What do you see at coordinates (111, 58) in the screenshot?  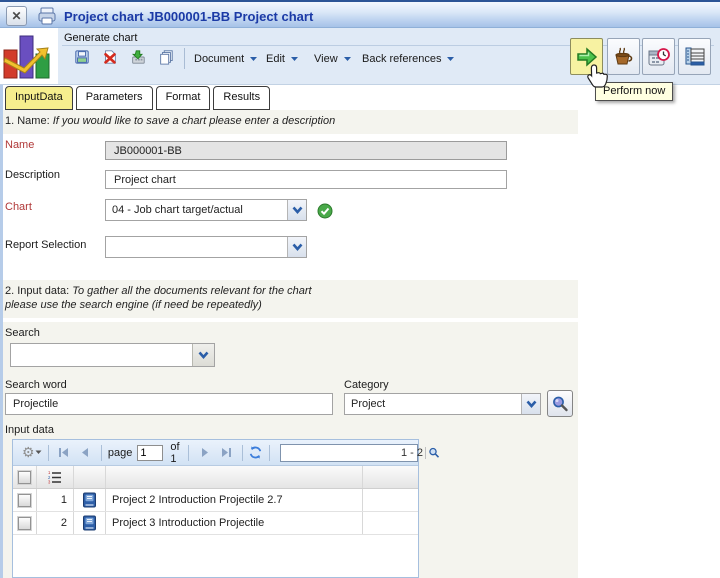 I see `delete-document-icon` at bounding box center [111, 58].